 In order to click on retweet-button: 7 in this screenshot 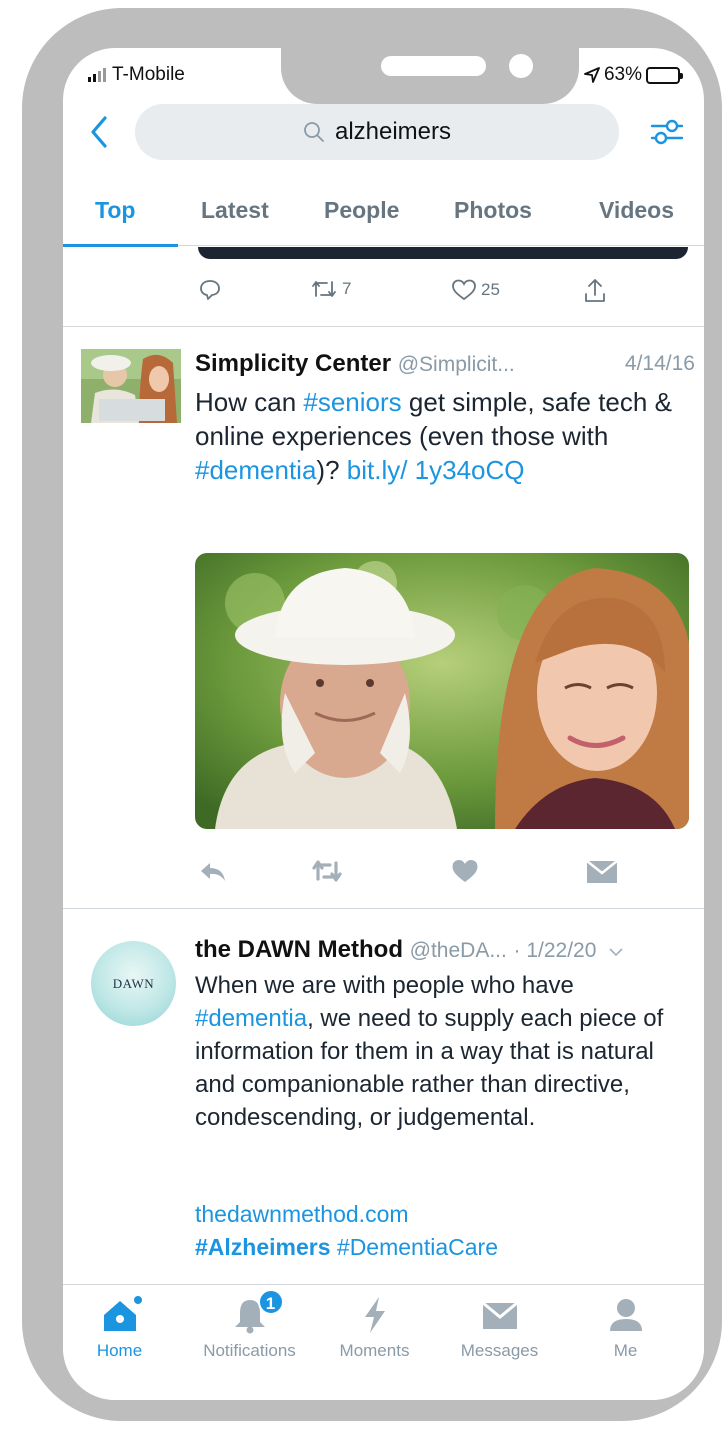, I will do `click(330, 289)`.